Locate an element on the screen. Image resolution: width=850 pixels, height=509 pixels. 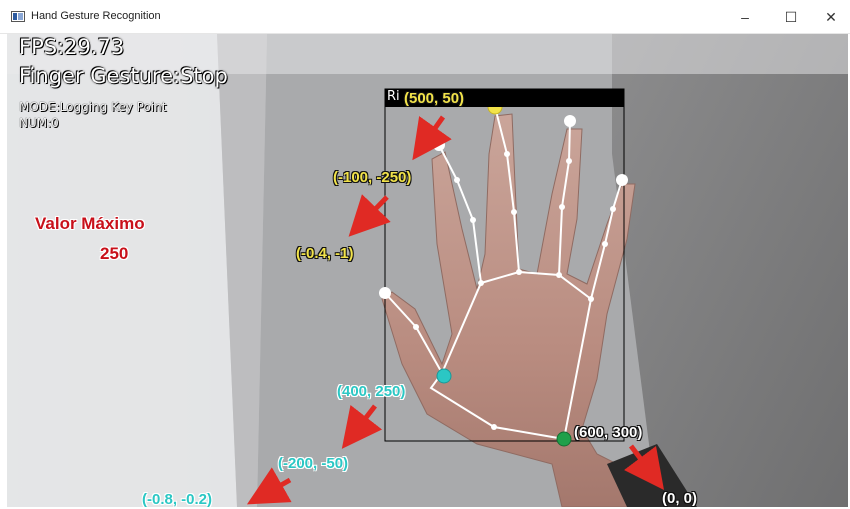
close-button: ✕ is located at coordinates (831, 17).